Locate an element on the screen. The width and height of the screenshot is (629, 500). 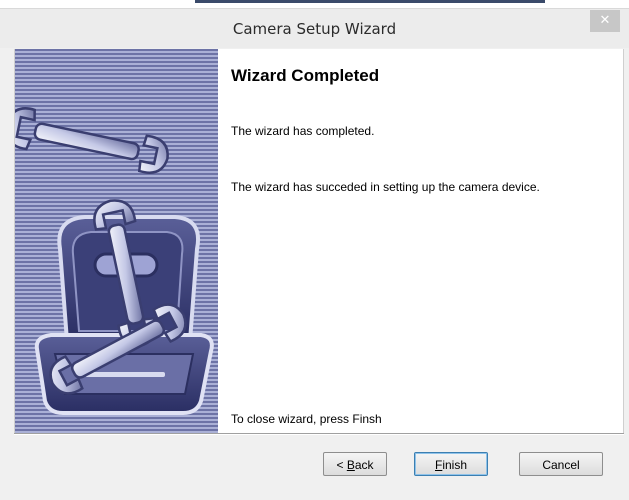
close-button: ✕ is located at coordinates (605, 21).